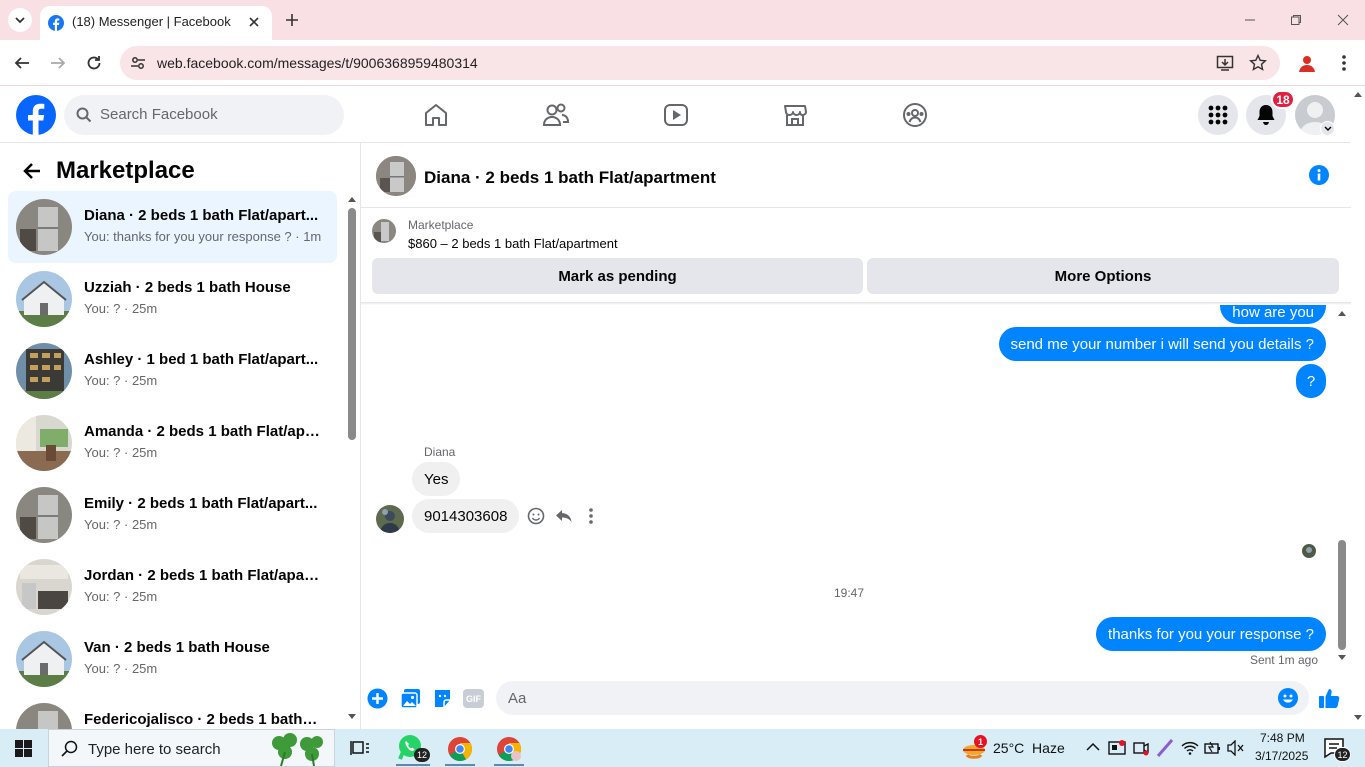 The width and height of the screenshot is (1365, 767). What do you see at coordinates (1281, 756) in the screenshot?
I see `clock-date: 3/17/2025` at bounding box center [1281, 756].